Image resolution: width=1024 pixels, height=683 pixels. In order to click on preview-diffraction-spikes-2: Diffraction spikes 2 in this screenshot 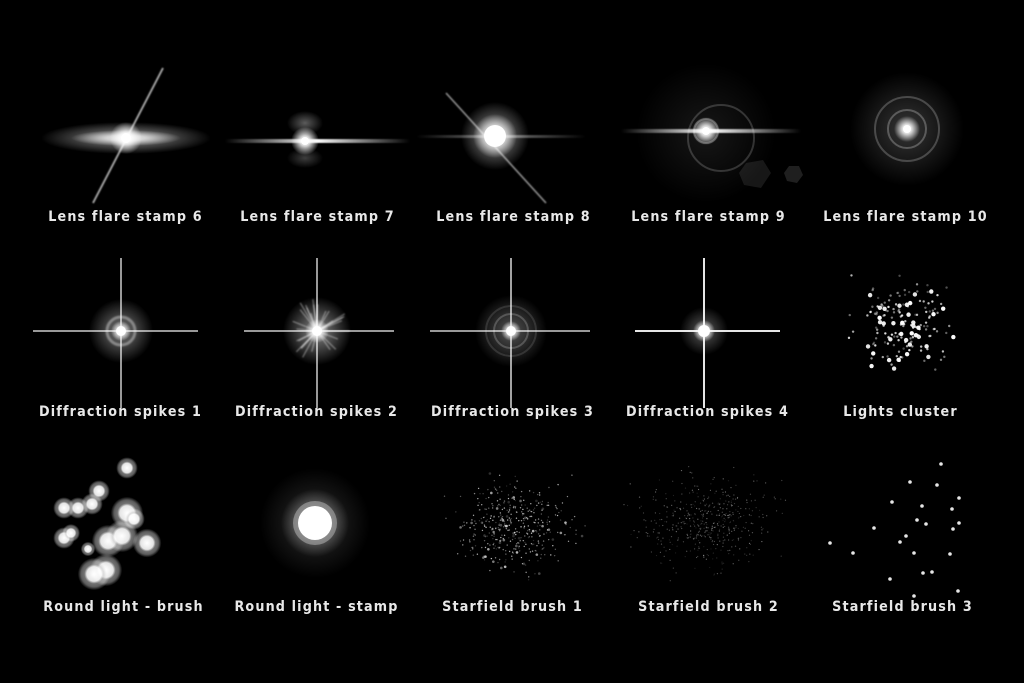, I will do `click(316, 355)`.